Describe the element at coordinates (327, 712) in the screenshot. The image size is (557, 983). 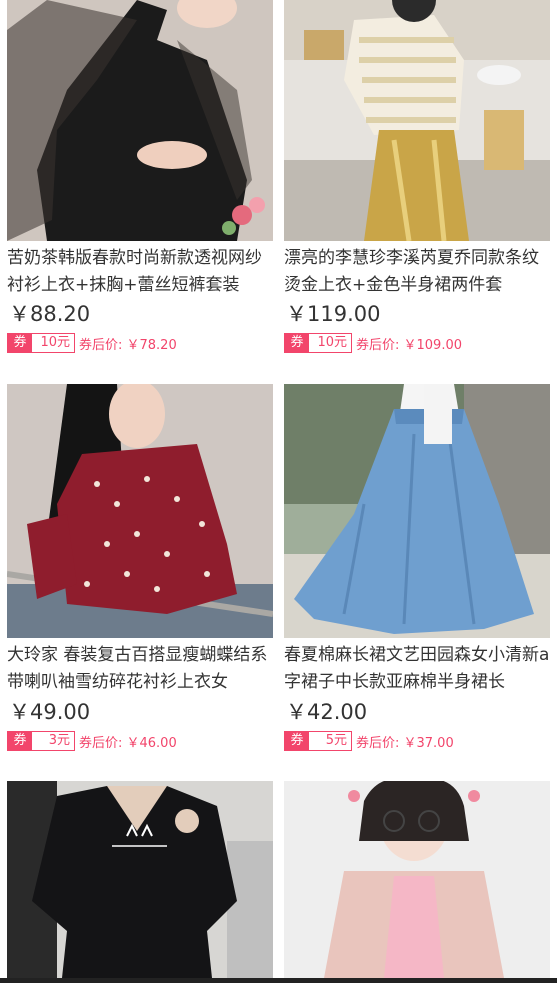
I see `product-price: ￥42.00` at that location.